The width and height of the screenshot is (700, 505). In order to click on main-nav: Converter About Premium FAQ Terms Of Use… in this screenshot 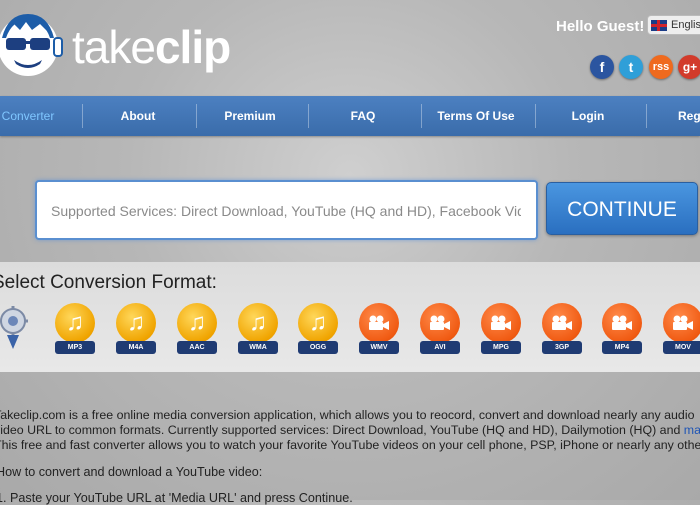, I will do `click(350, 116)`.